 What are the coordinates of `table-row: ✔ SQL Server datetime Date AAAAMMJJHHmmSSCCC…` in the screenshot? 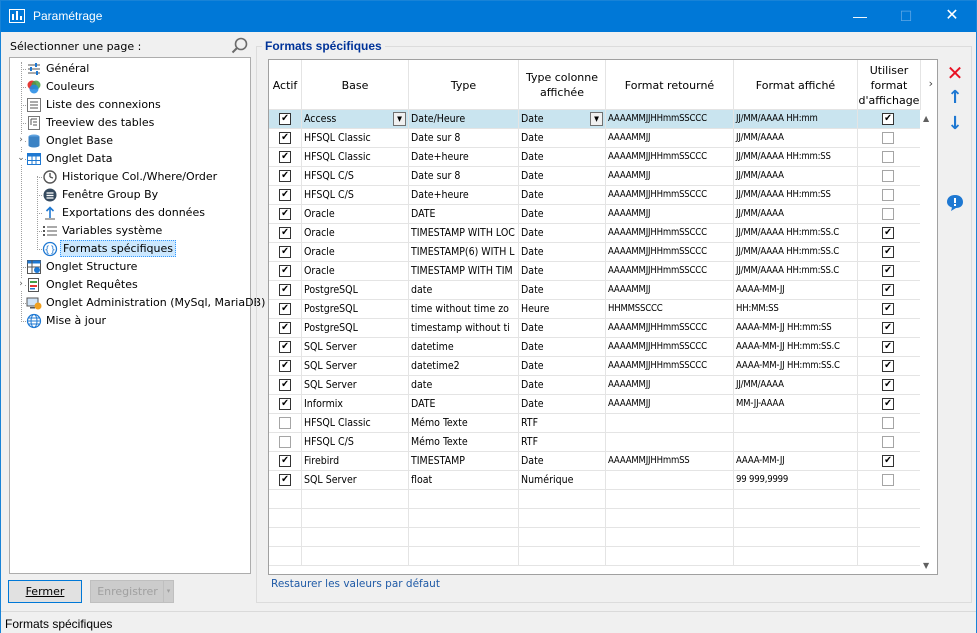 It's located at (595, 347).